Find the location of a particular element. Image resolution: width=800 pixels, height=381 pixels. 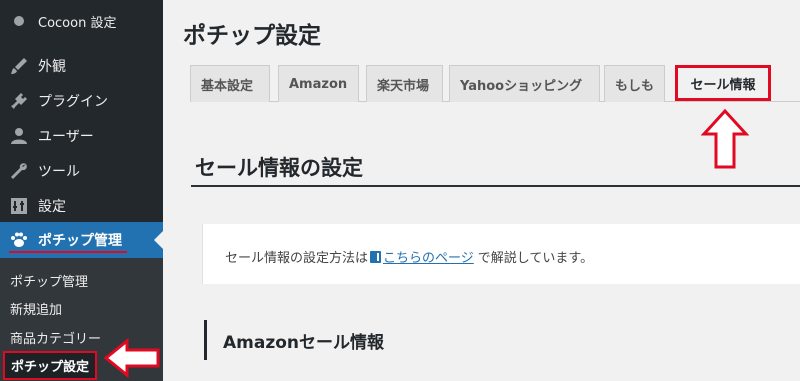

sidebar-item-appearance: 外観 is located at coordinates (81, 66).